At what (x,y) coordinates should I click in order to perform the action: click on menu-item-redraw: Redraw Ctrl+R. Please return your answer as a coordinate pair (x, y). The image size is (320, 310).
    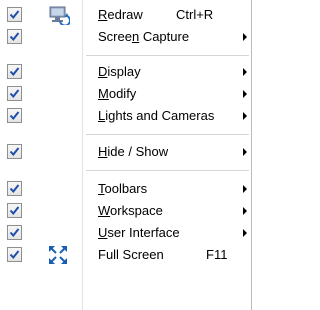
    Looking at the image, I should click on (125, 15).